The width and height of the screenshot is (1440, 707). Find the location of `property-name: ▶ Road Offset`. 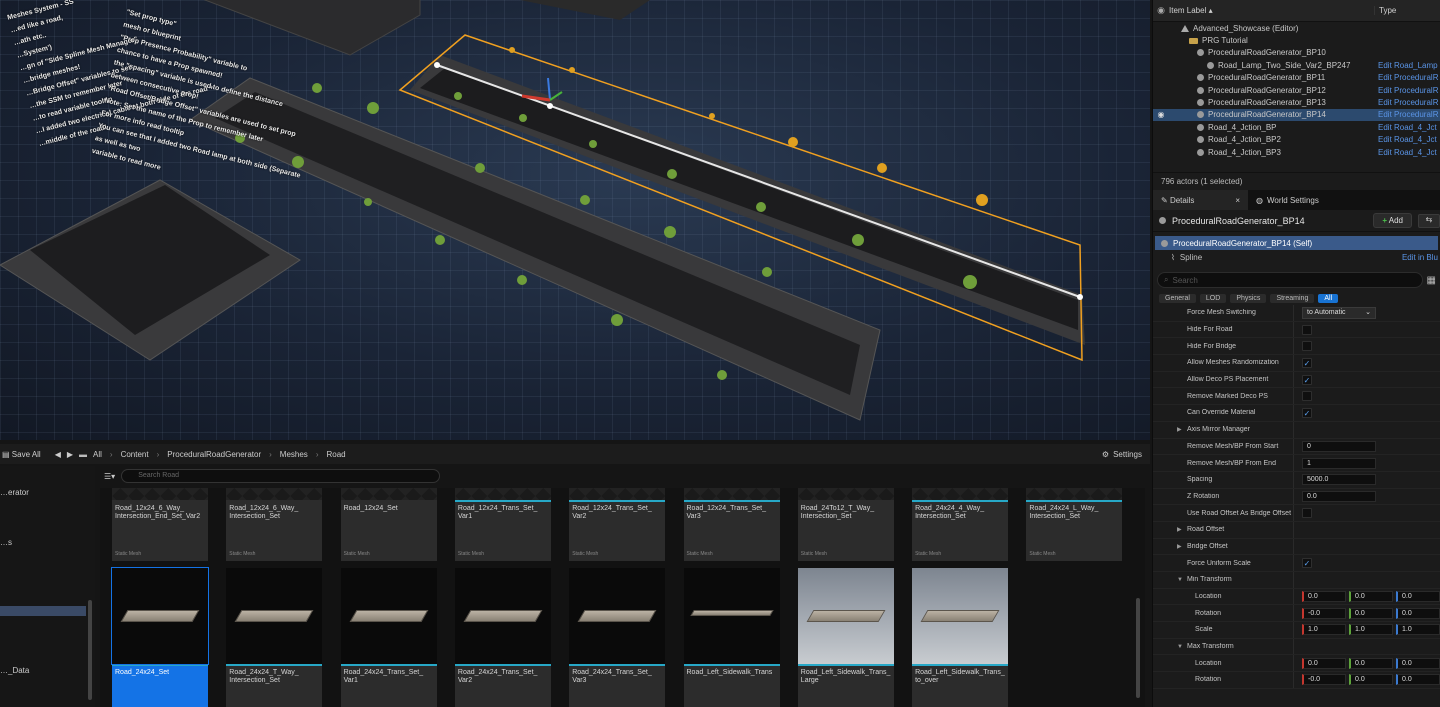

property-name: ▶ Road Offset is located at coordinates (1223, 529).